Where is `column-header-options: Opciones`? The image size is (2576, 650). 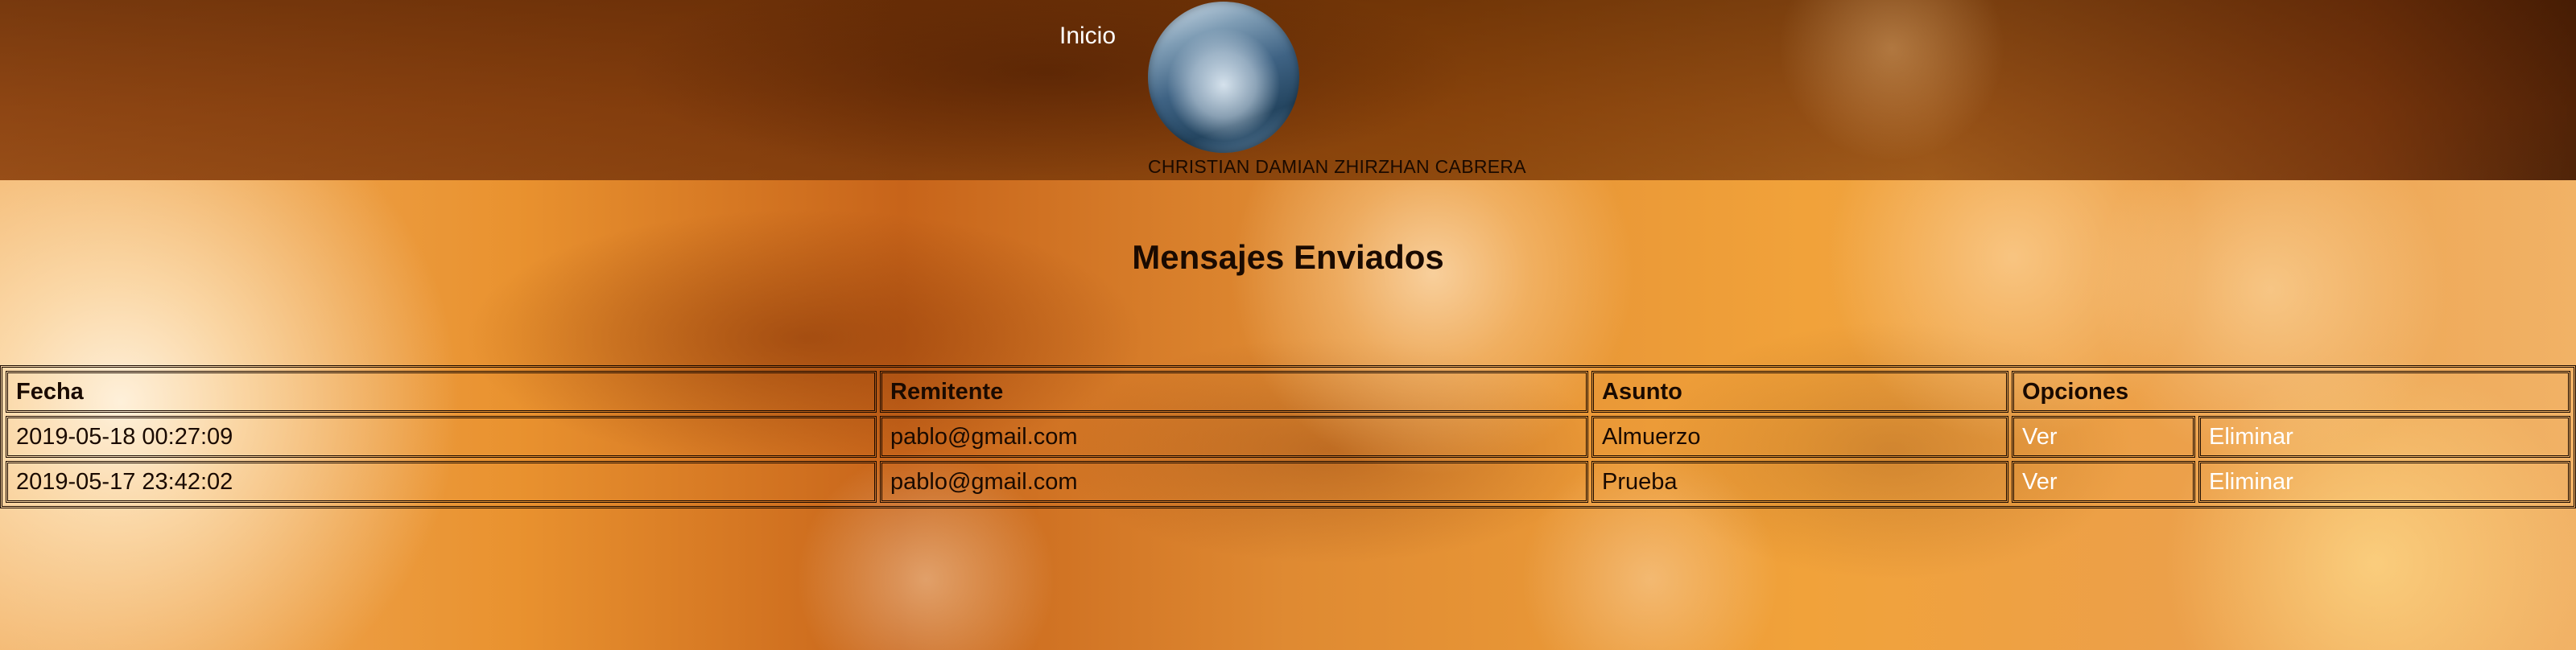 column-header-options: Opciones is located at coordinates (2291, 392).